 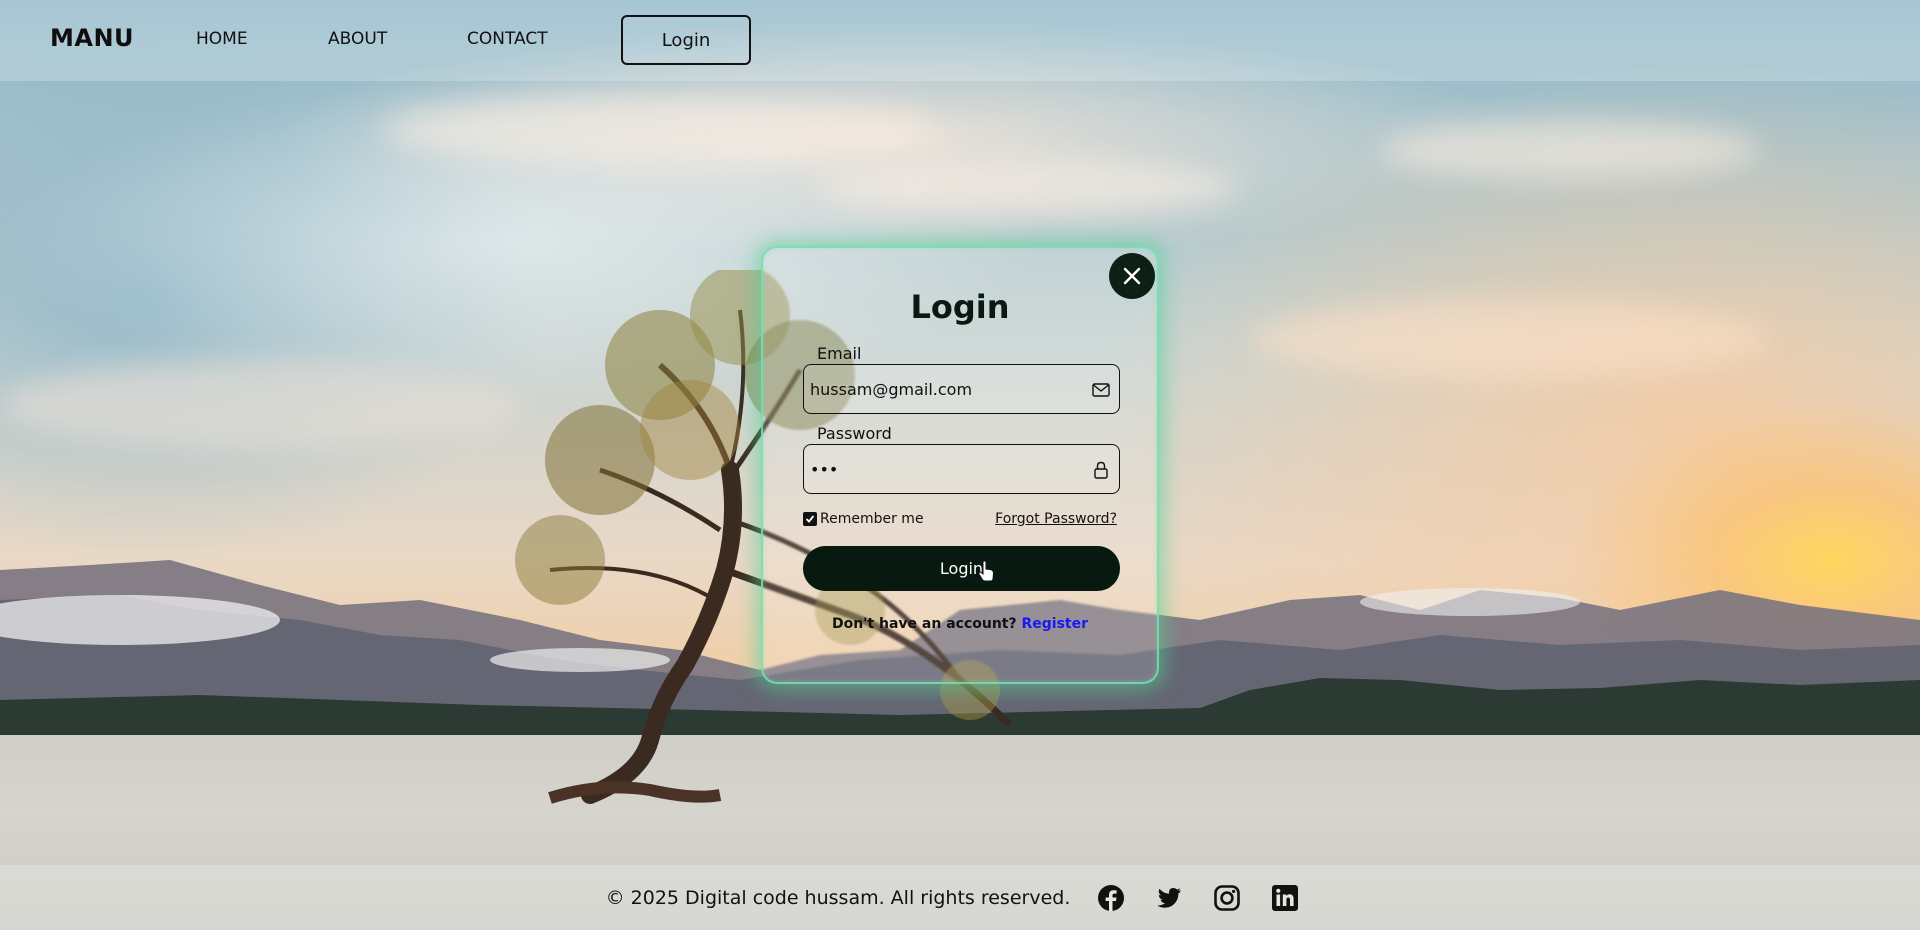 I want to click on pointer-cursor-icon, so click(x=986, y=571).